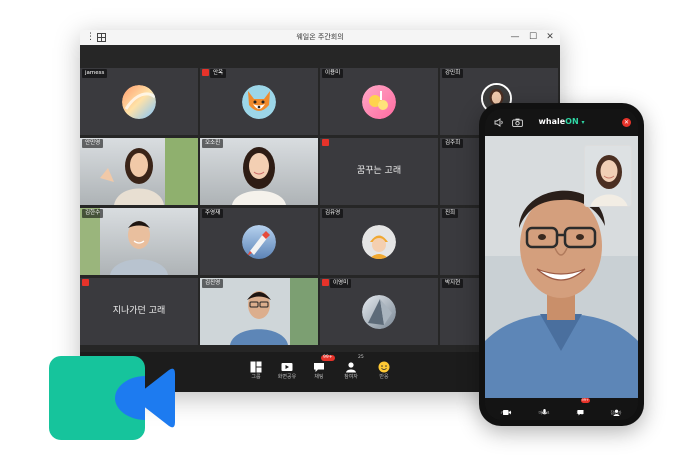  I want to click on participant-nickname: 지나가던 고래, so click(139, 311).